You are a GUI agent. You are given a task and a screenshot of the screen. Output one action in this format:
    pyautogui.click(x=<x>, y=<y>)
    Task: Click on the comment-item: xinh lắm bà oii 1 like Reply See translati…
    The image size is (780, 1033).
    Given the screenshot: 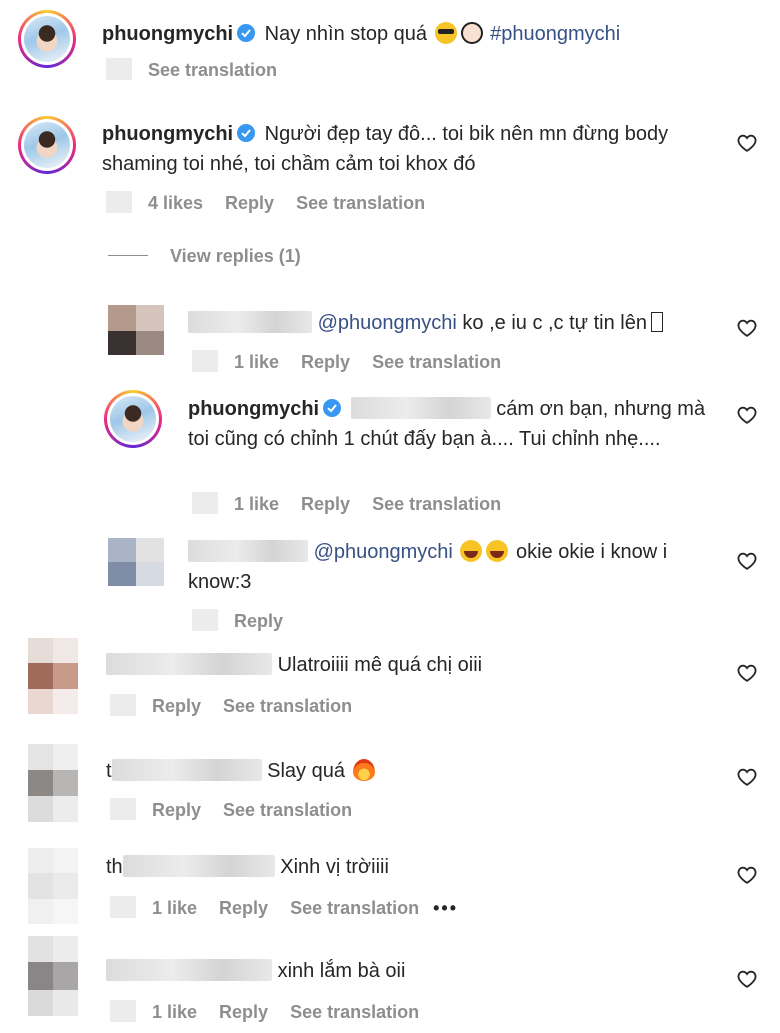 What is the action you would take?
    pyautogui.click(x=390, y=983)
    